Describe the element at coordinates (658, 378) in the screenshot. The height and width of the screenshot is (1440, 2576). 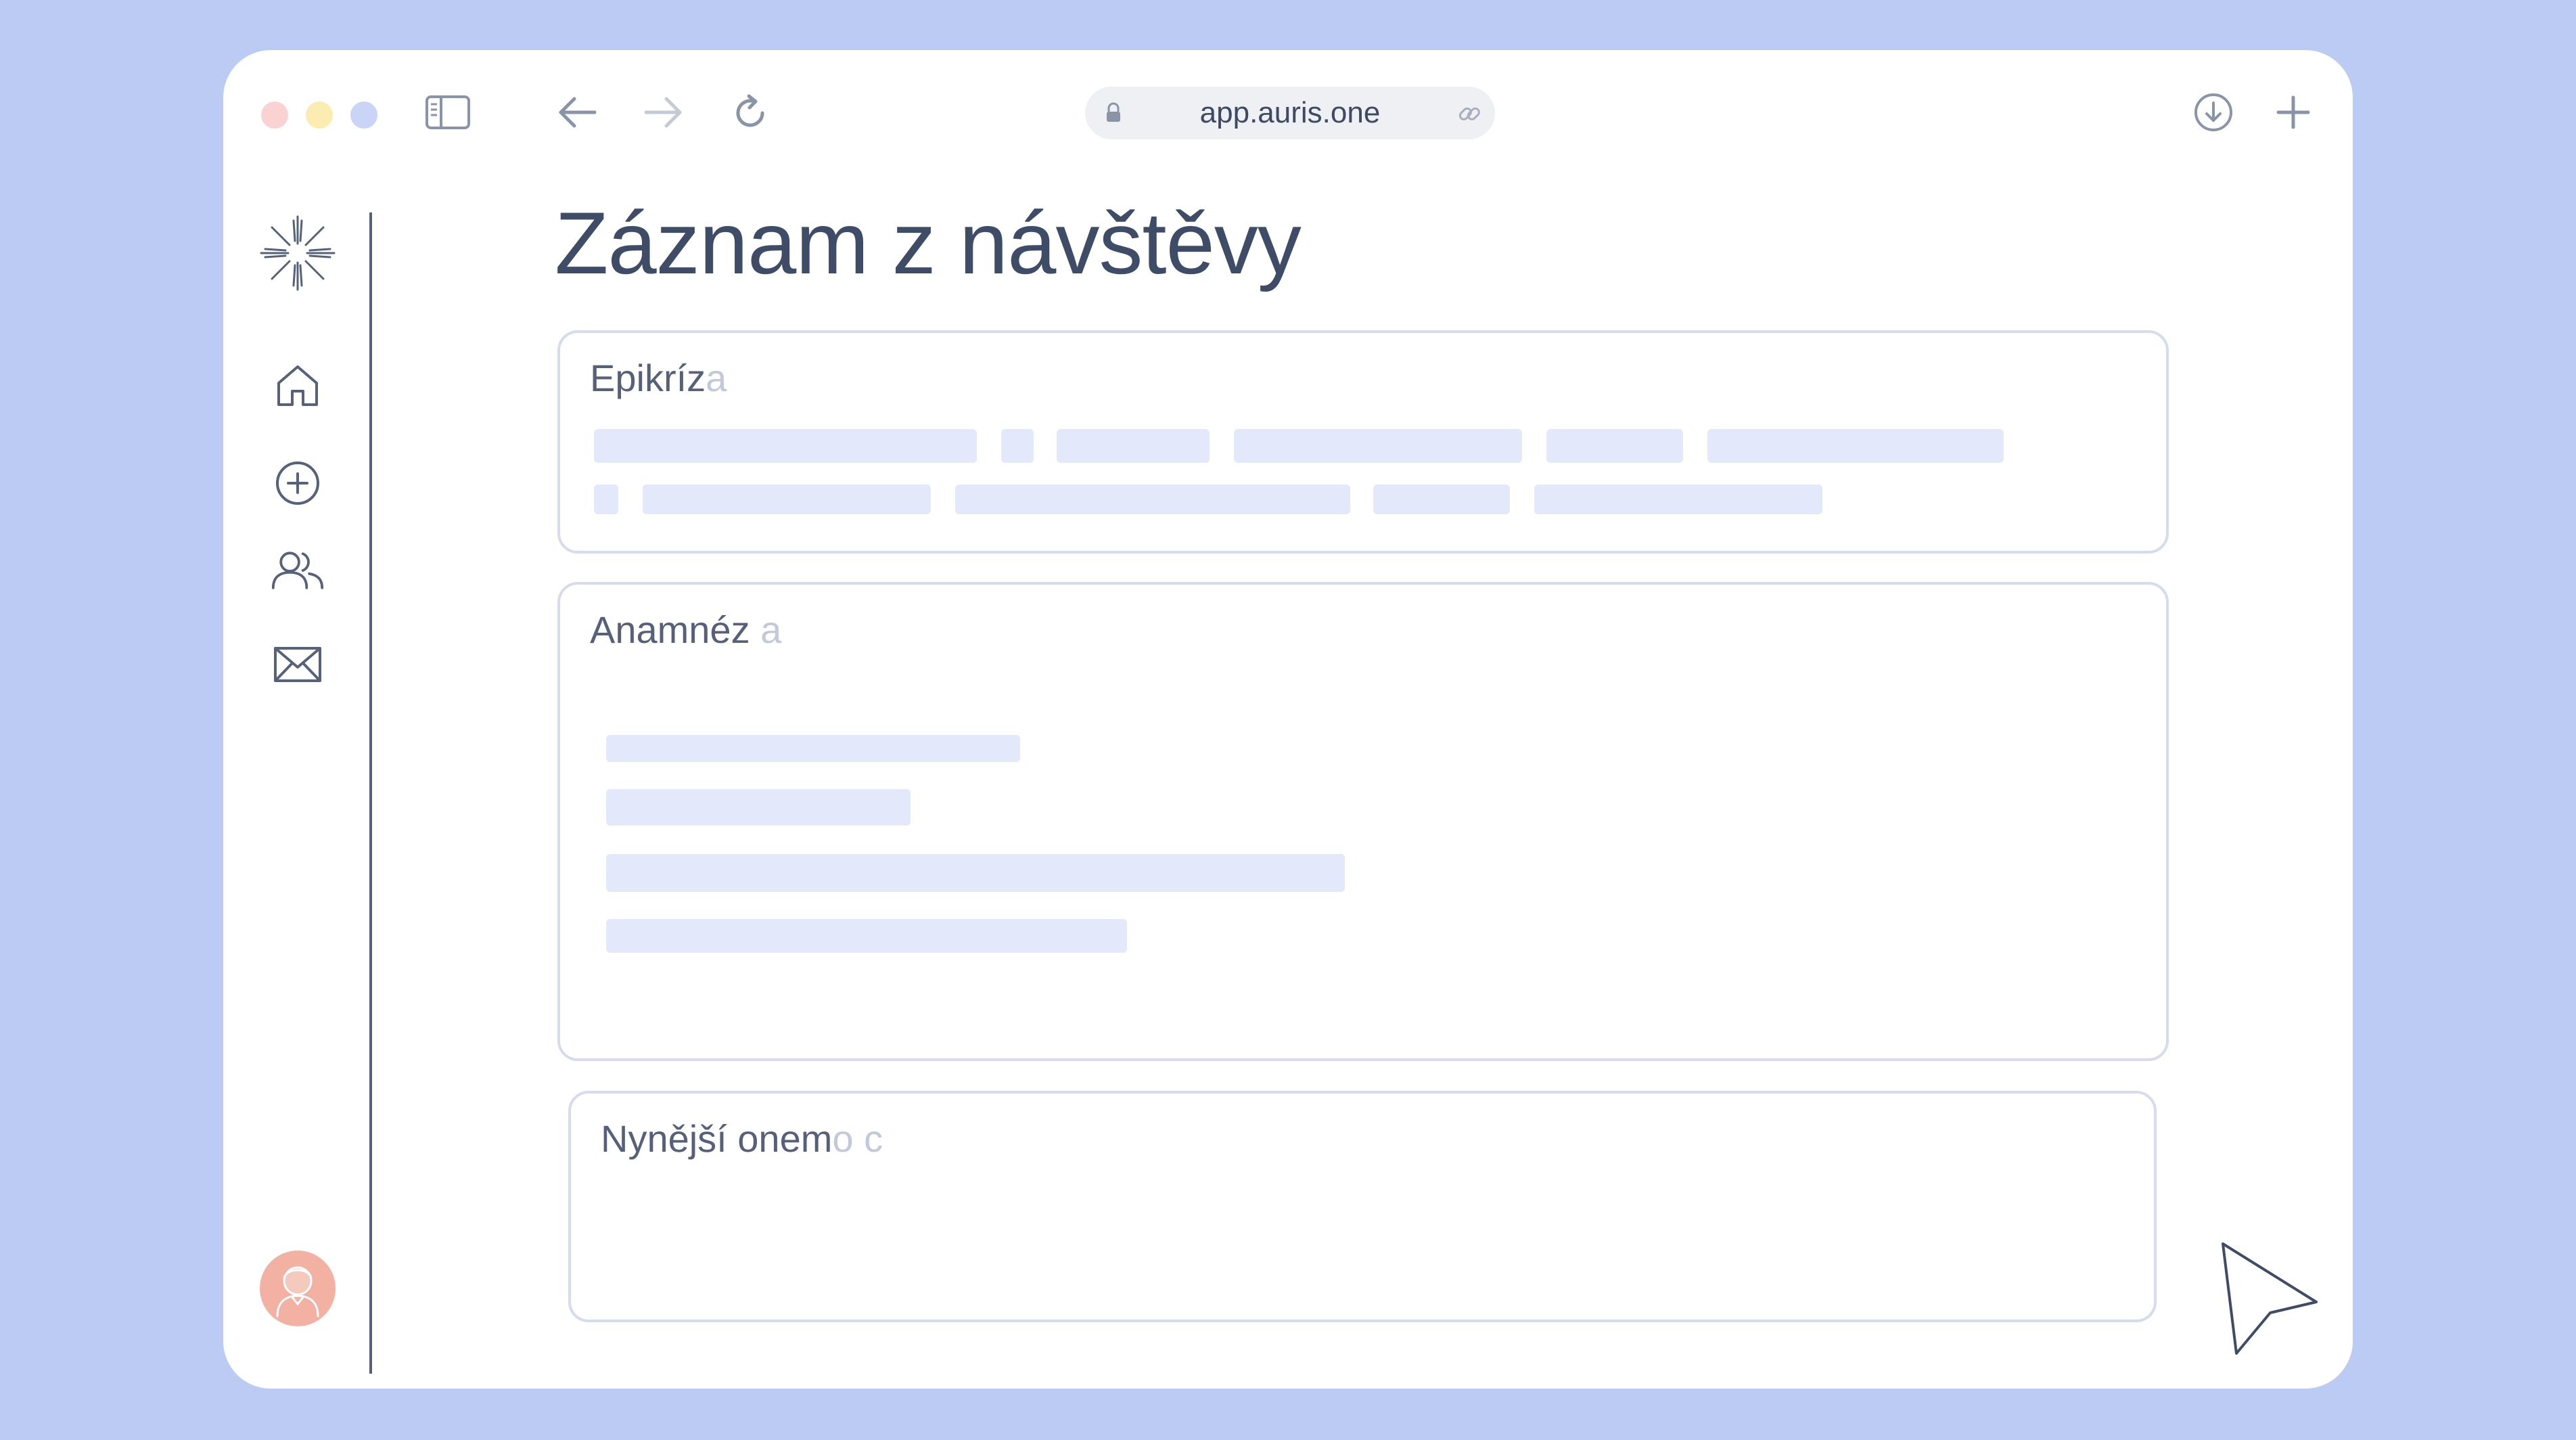
I see `section-title: Epikríza` at that location.